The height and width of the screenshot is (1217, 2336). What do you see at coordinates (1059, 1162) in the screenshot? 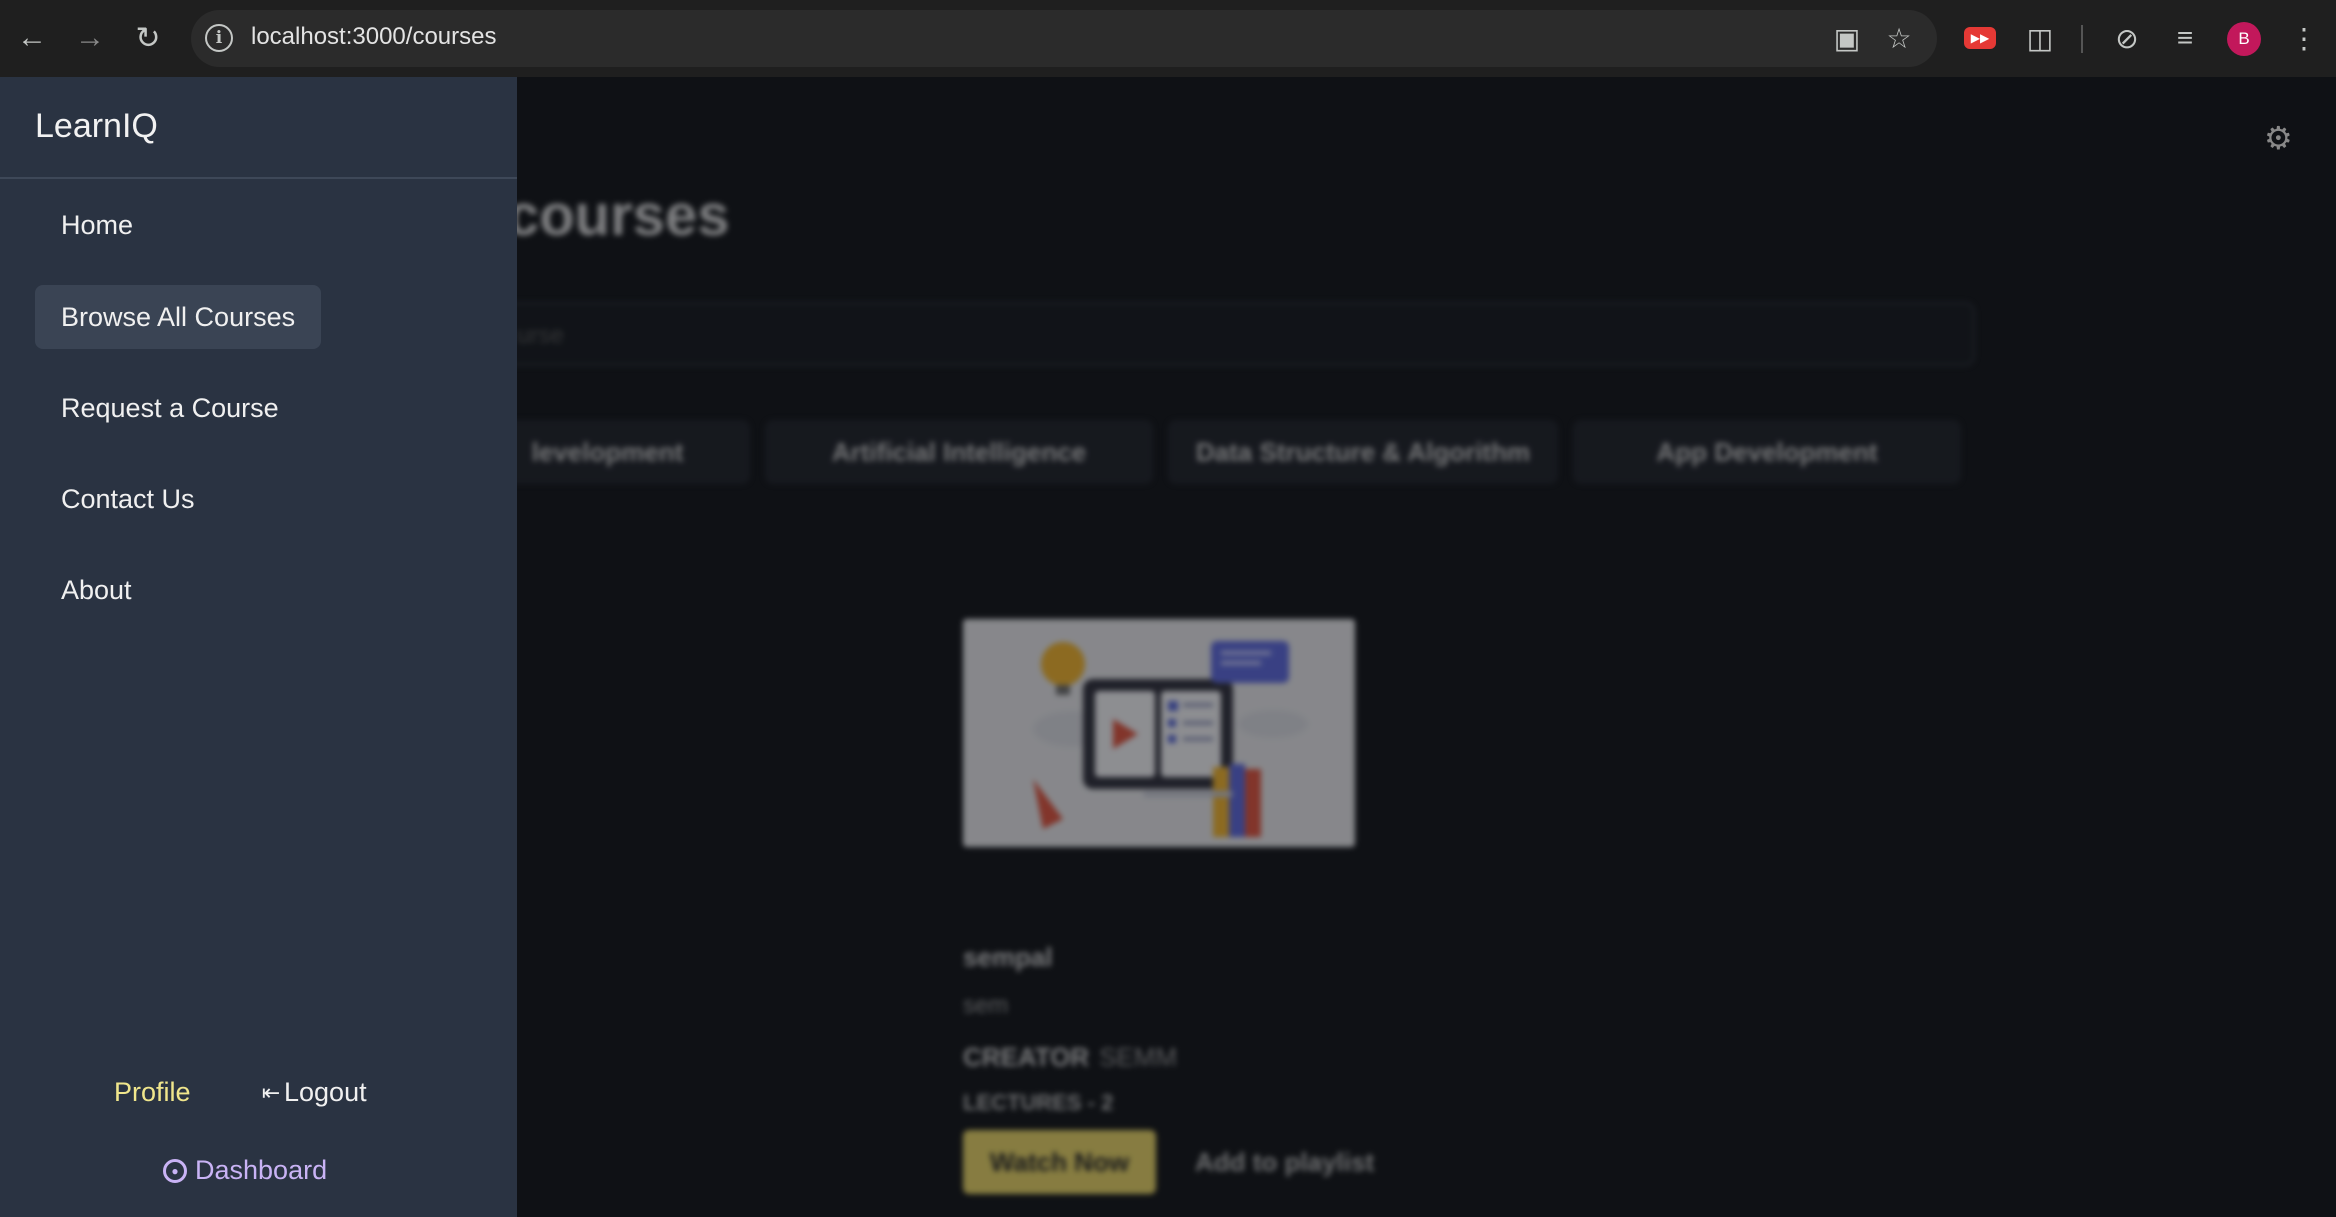
I see `watch-now-button: Watch Now` at bounding box center [1059, 1162].